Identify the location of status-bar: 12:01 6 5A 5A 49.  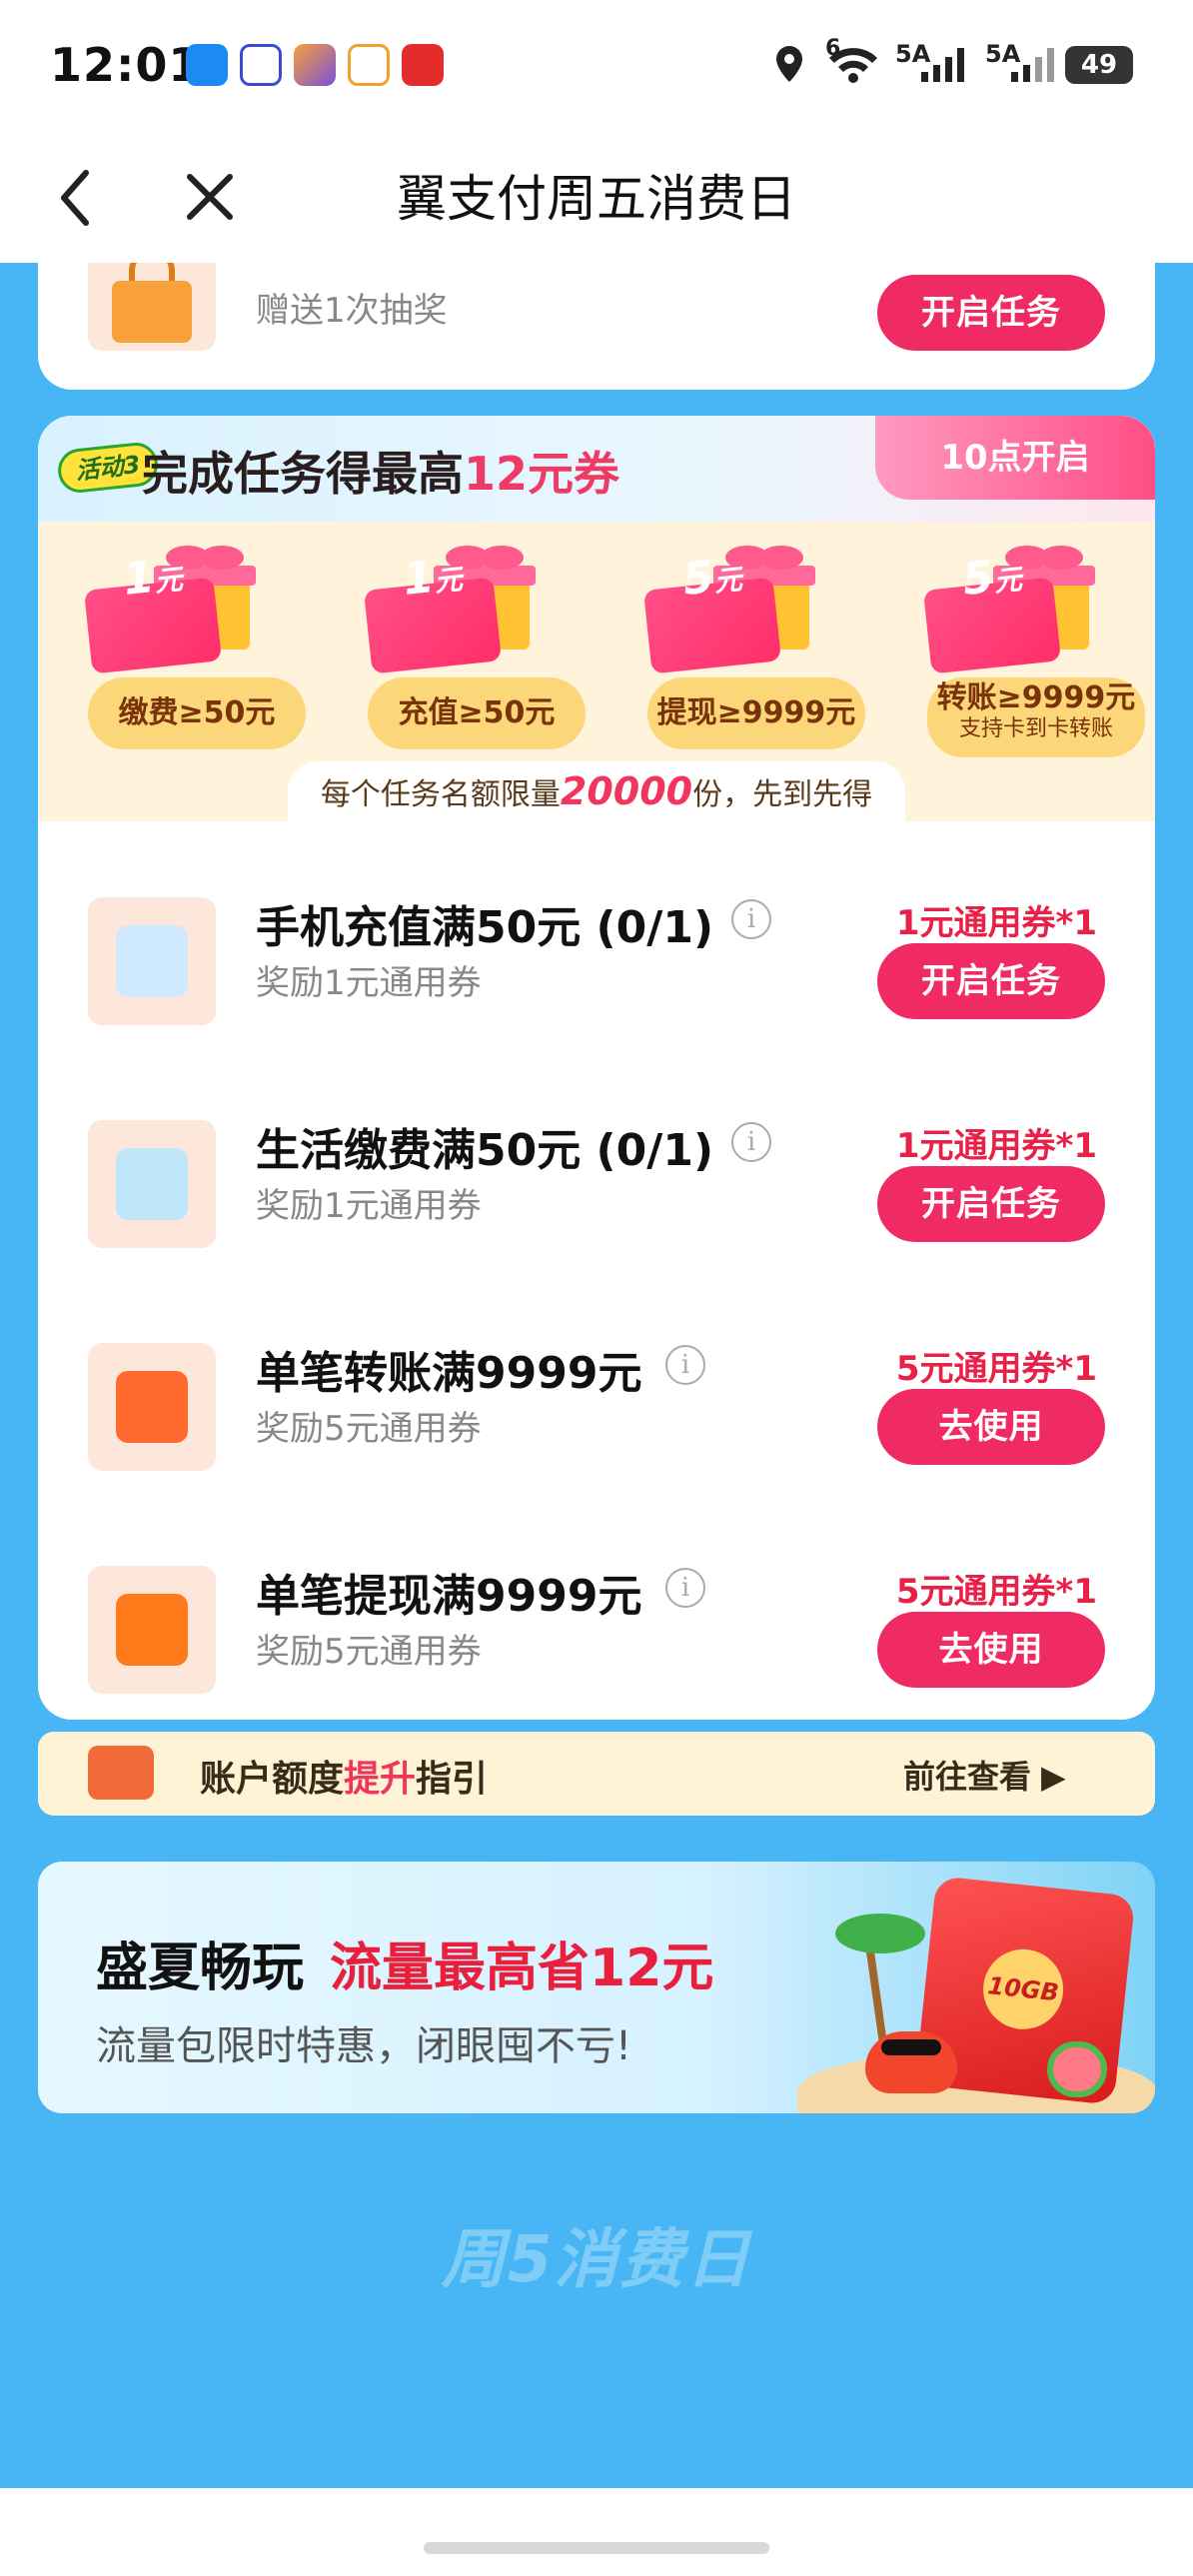
(596, 67).